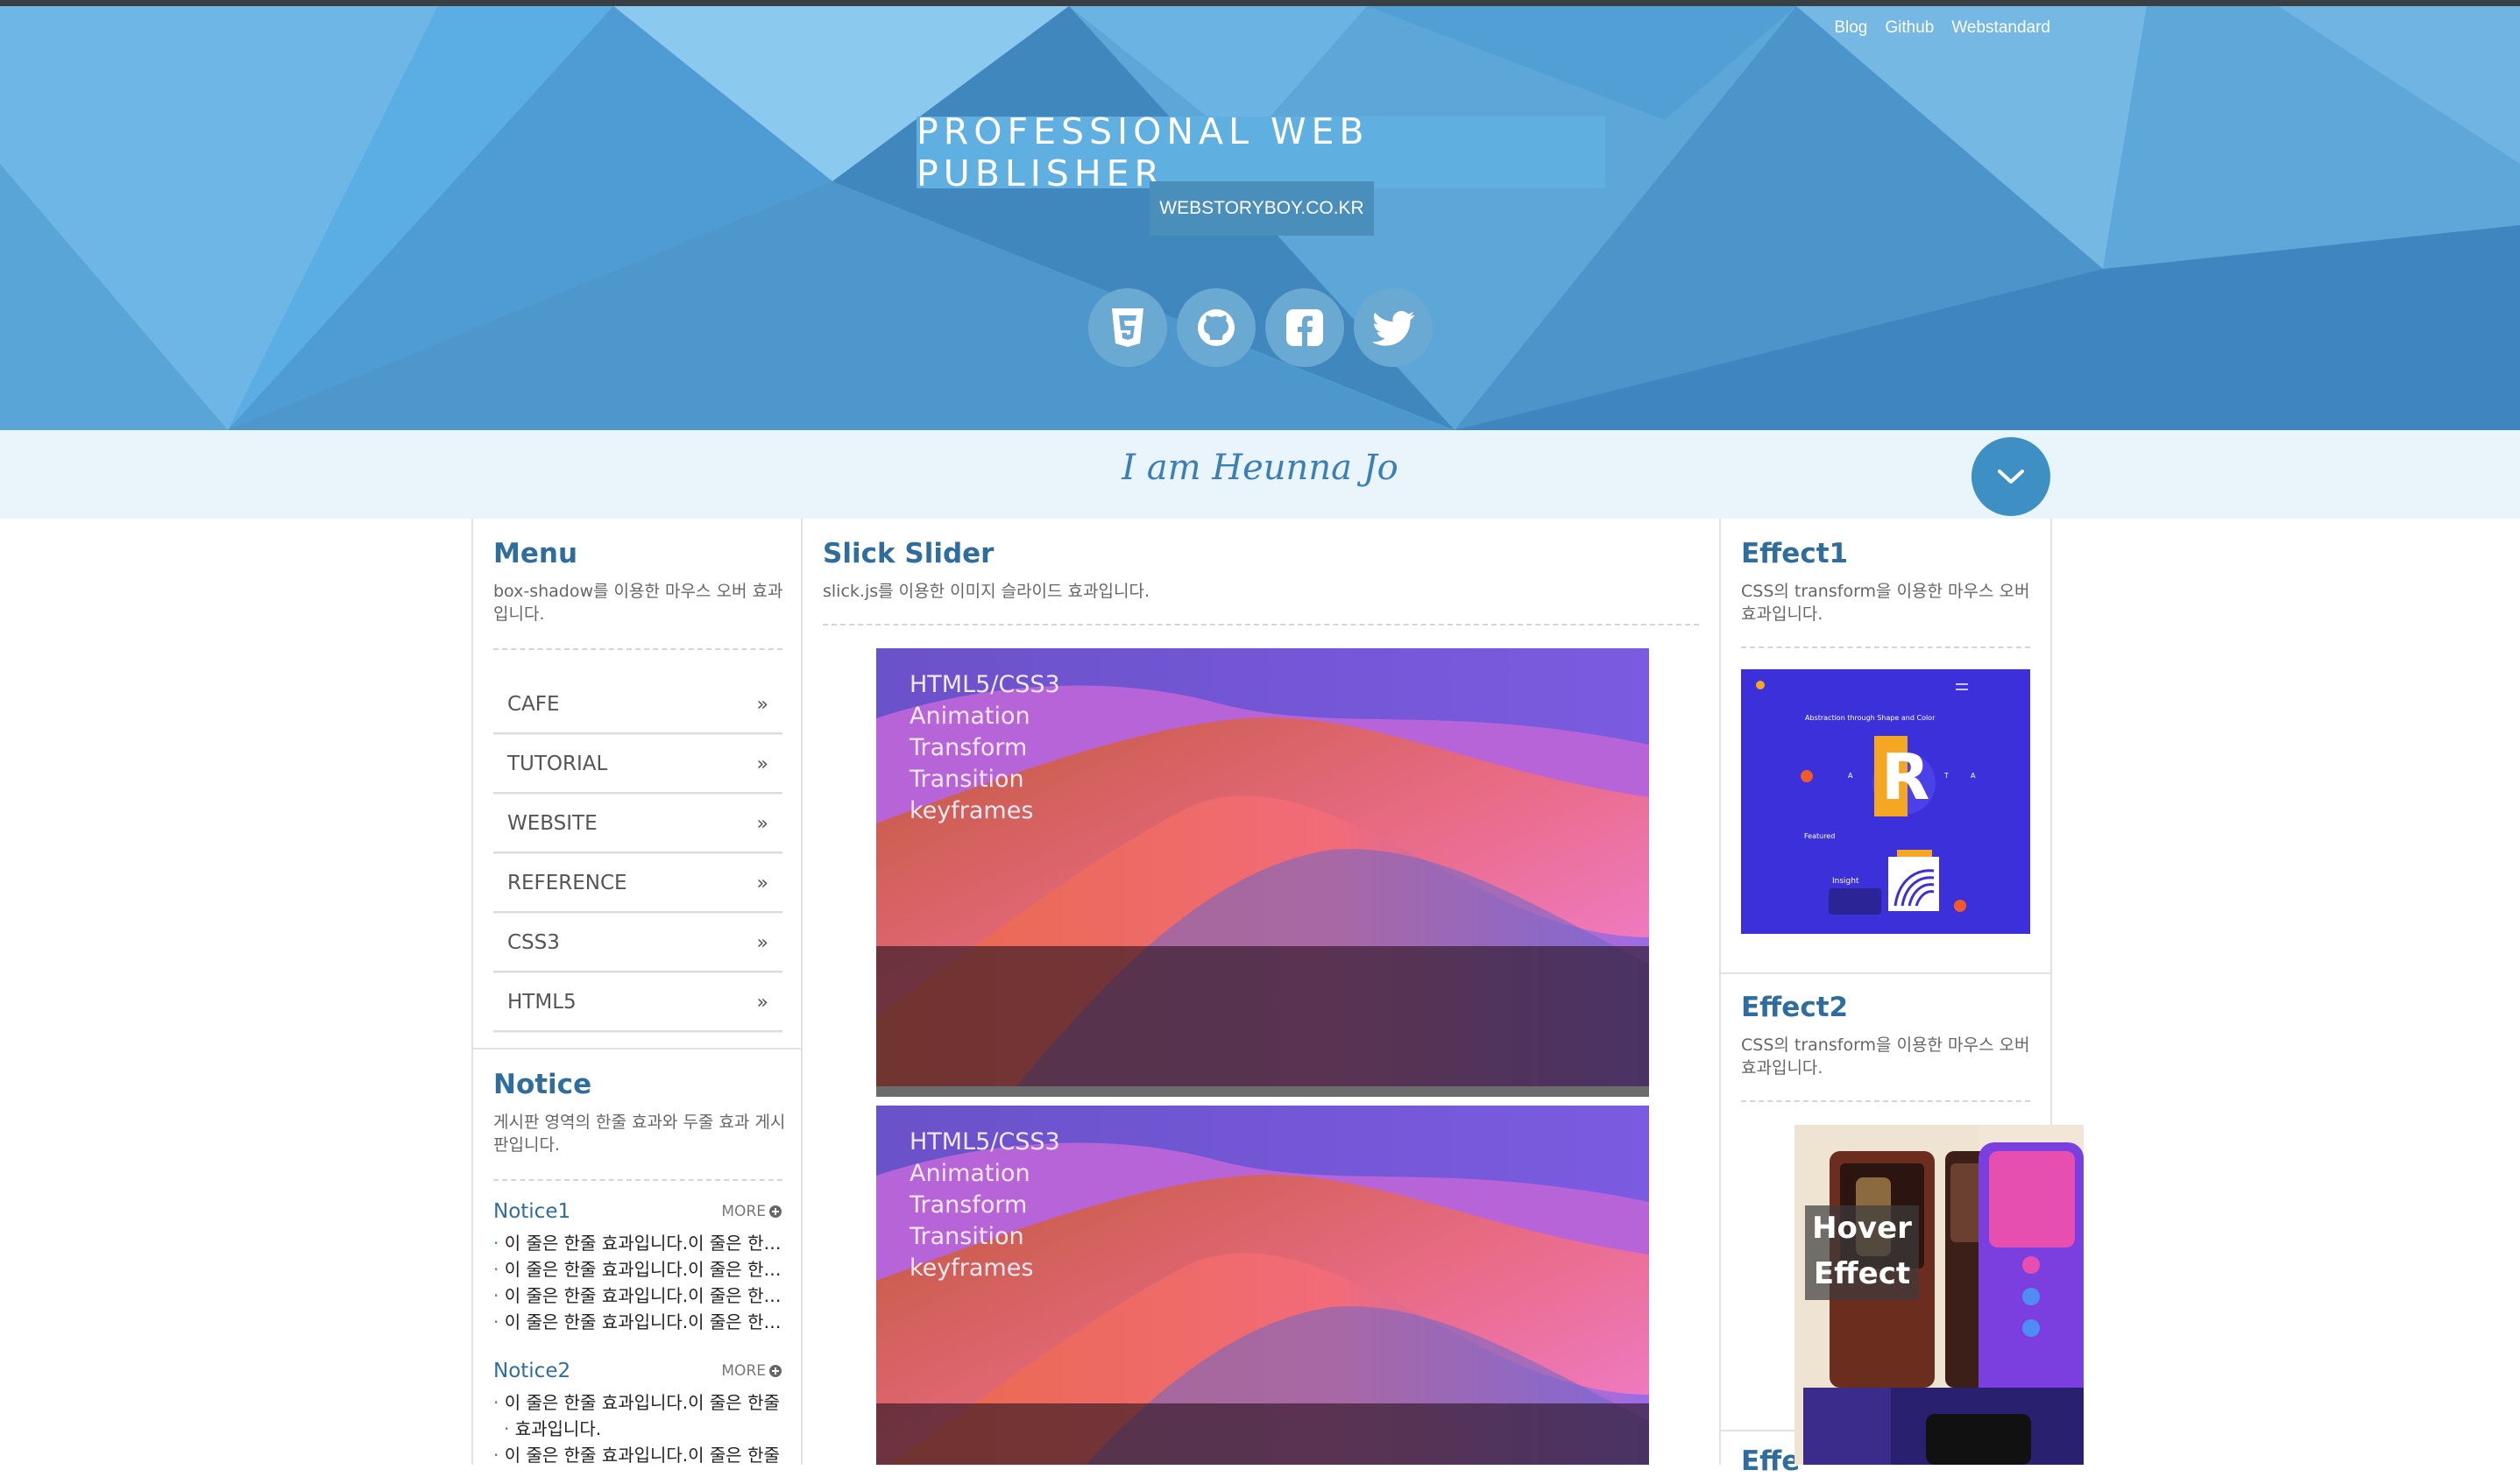 This screenshot has height=1477, width=2520. Describe the element at coordinates (637, 1211) in the screenshot. I see `notice-block-header: Notice1 MORE` at that location.